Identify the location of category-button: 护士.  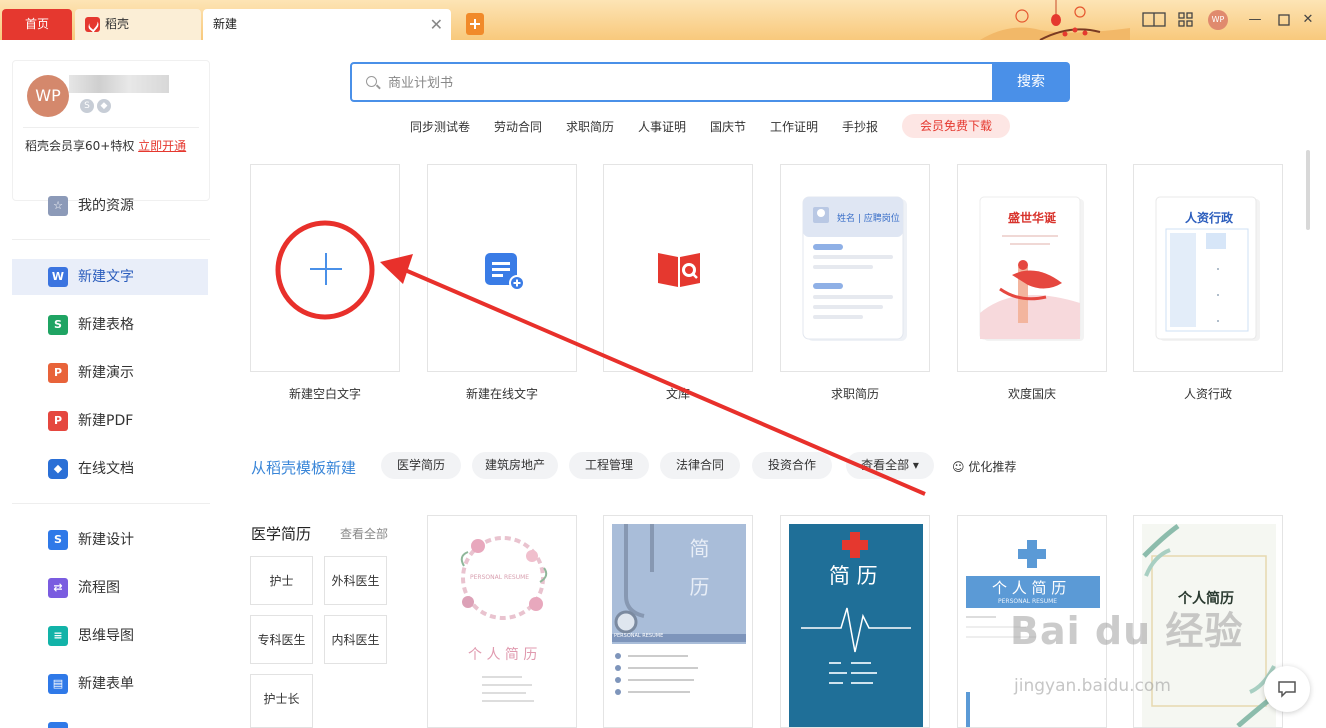
(281, 580).